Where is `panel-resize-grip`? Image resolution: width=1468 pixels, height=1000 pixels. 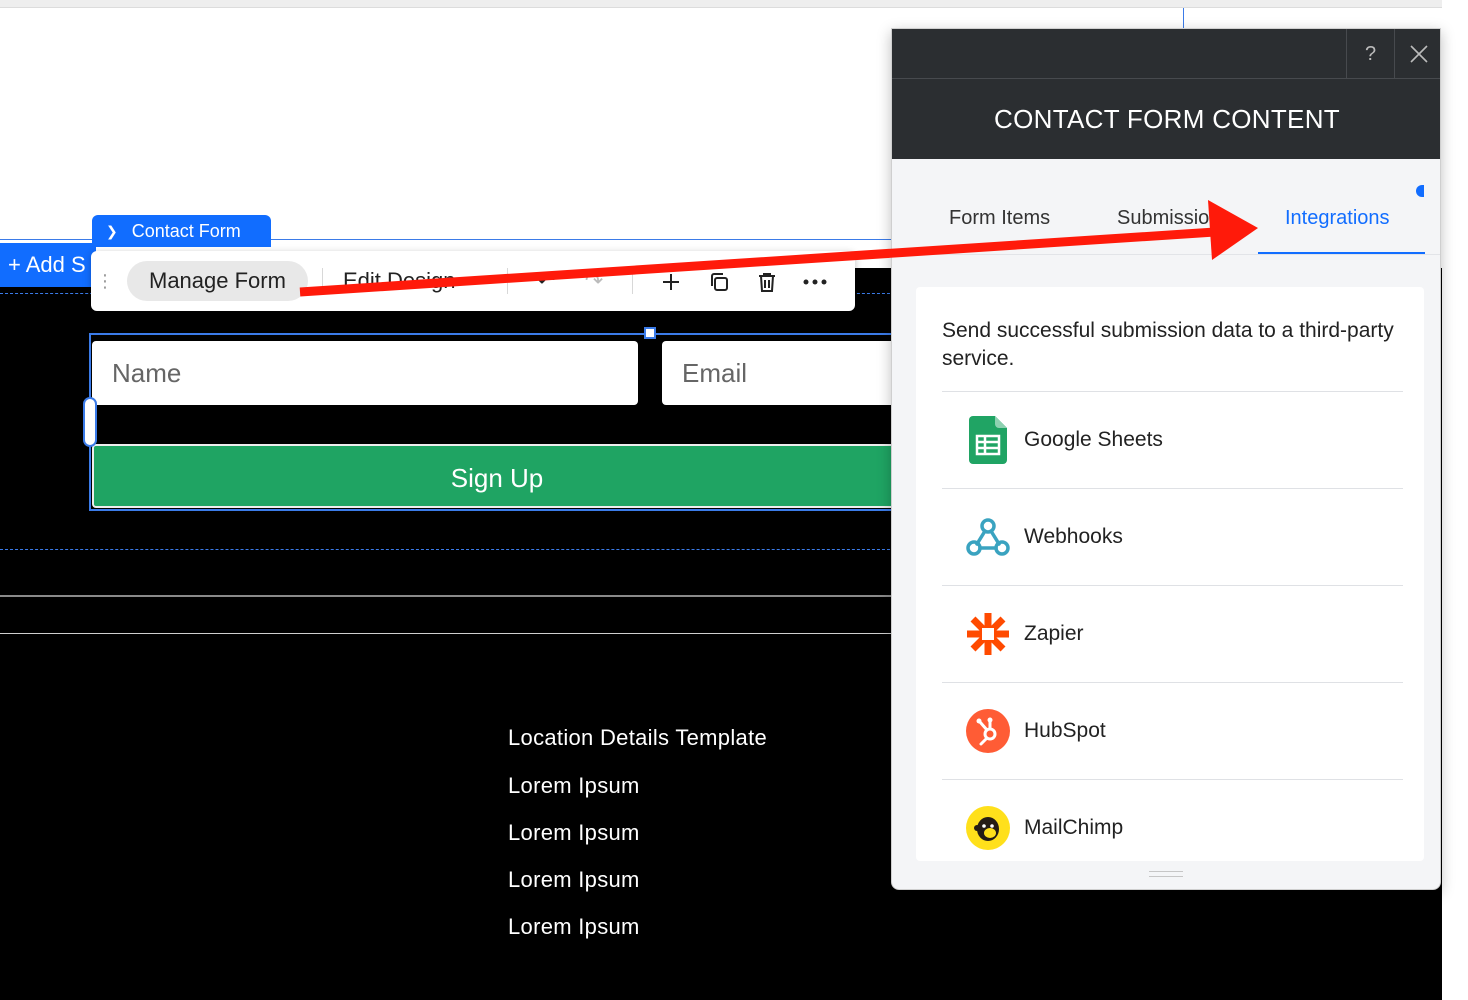 panel-resize-grip is located at coordinates (1166, 874).